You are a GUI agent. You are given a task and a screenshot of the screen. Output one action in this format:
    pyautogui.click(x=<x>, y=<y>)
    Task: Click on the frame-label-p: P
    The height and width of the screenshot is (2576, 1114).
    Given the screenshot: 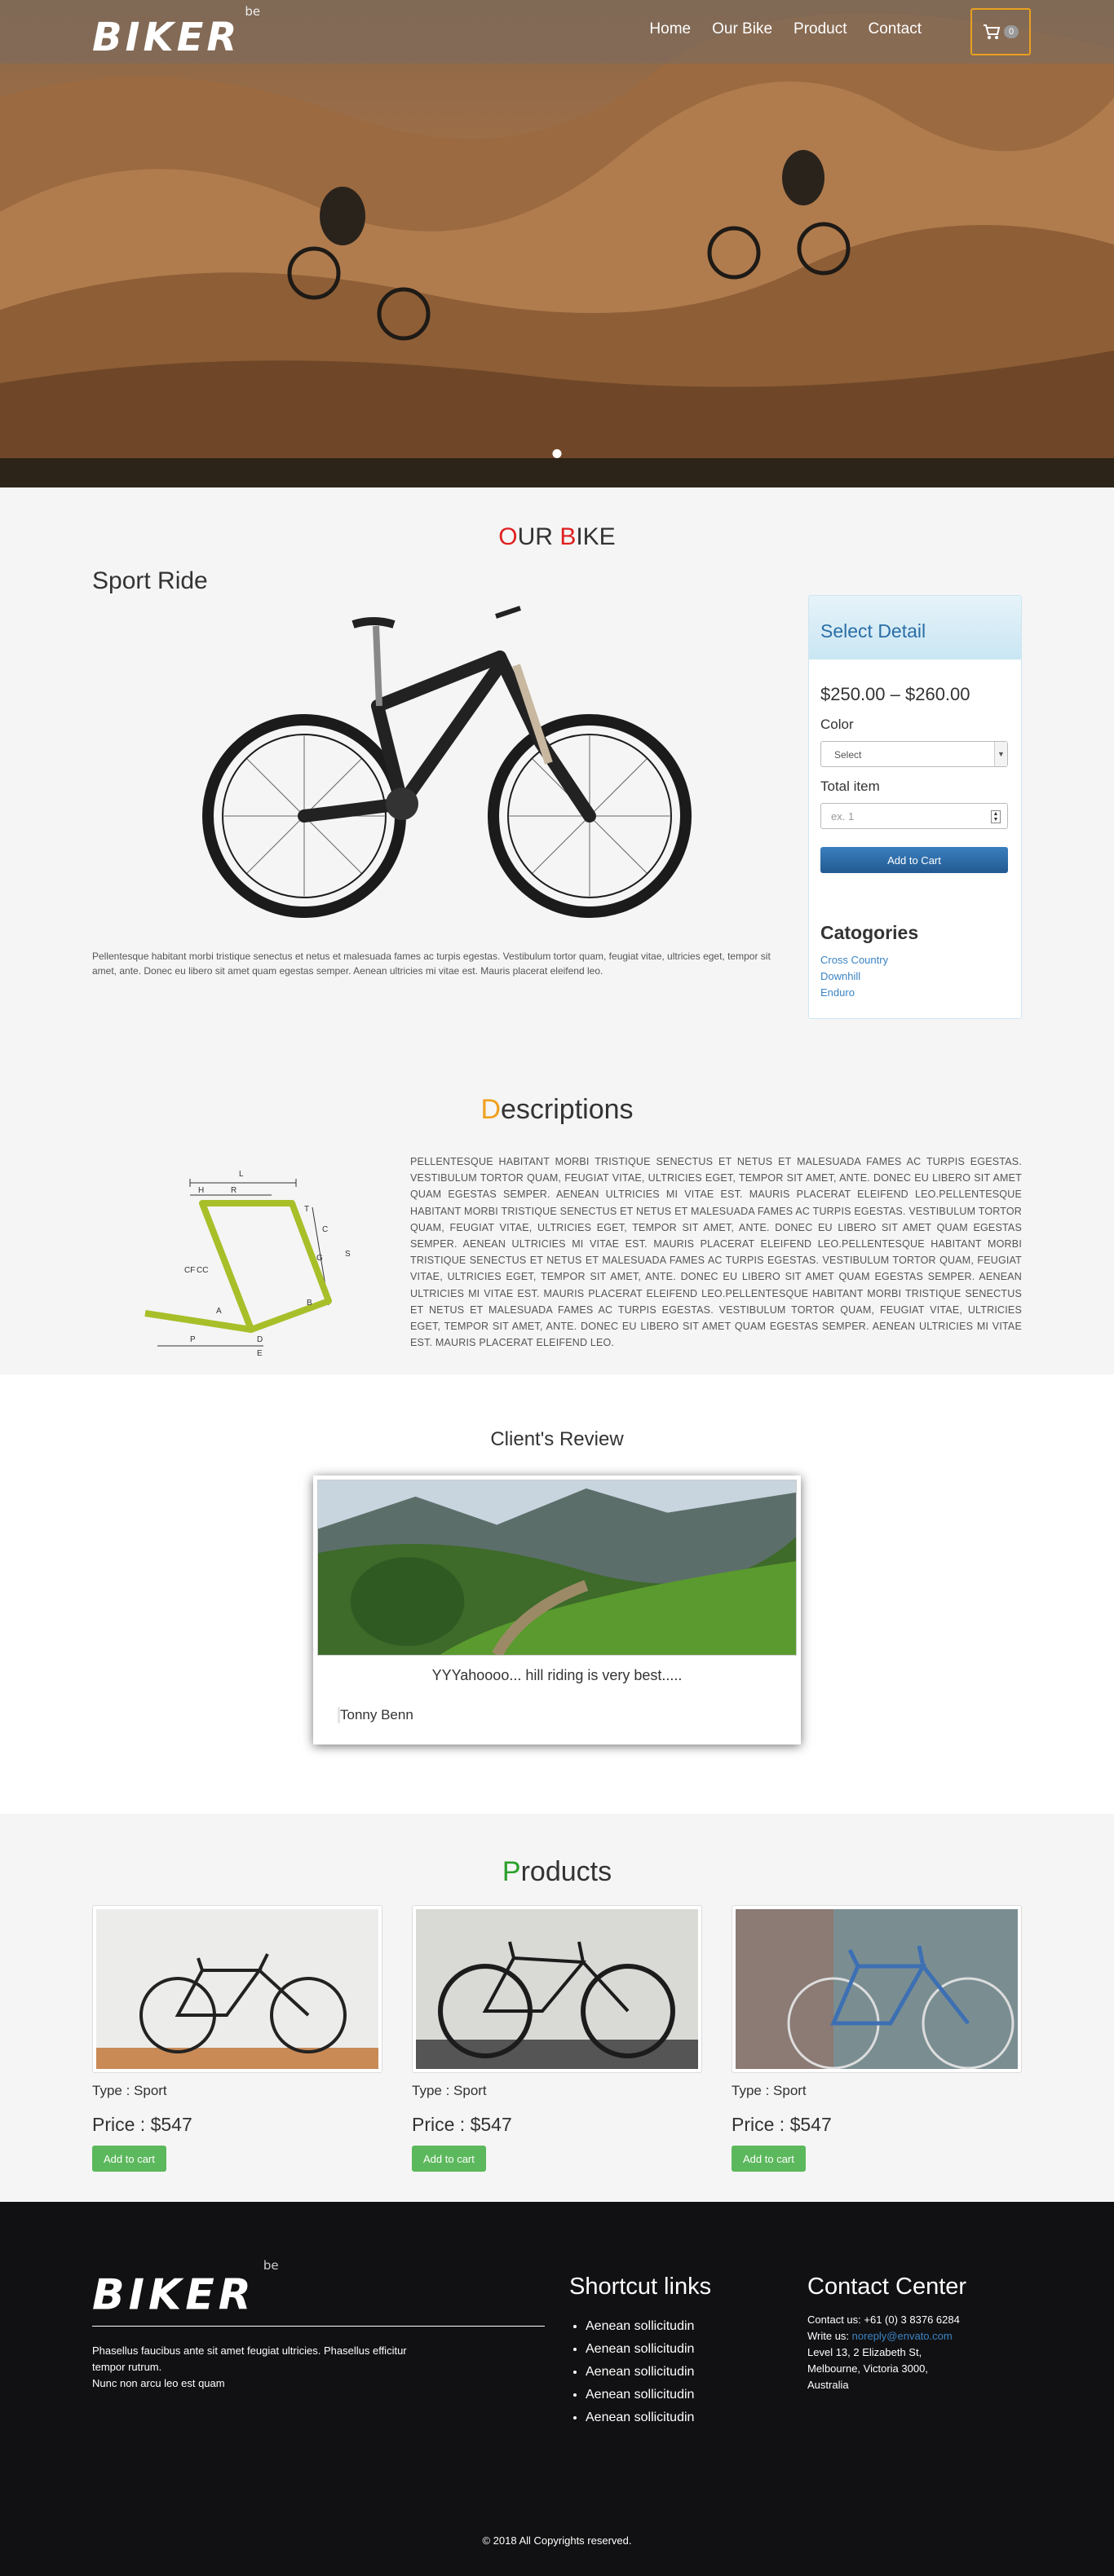 What is the action you would take?
    pyautogui.click(x=193, y=1339)
    